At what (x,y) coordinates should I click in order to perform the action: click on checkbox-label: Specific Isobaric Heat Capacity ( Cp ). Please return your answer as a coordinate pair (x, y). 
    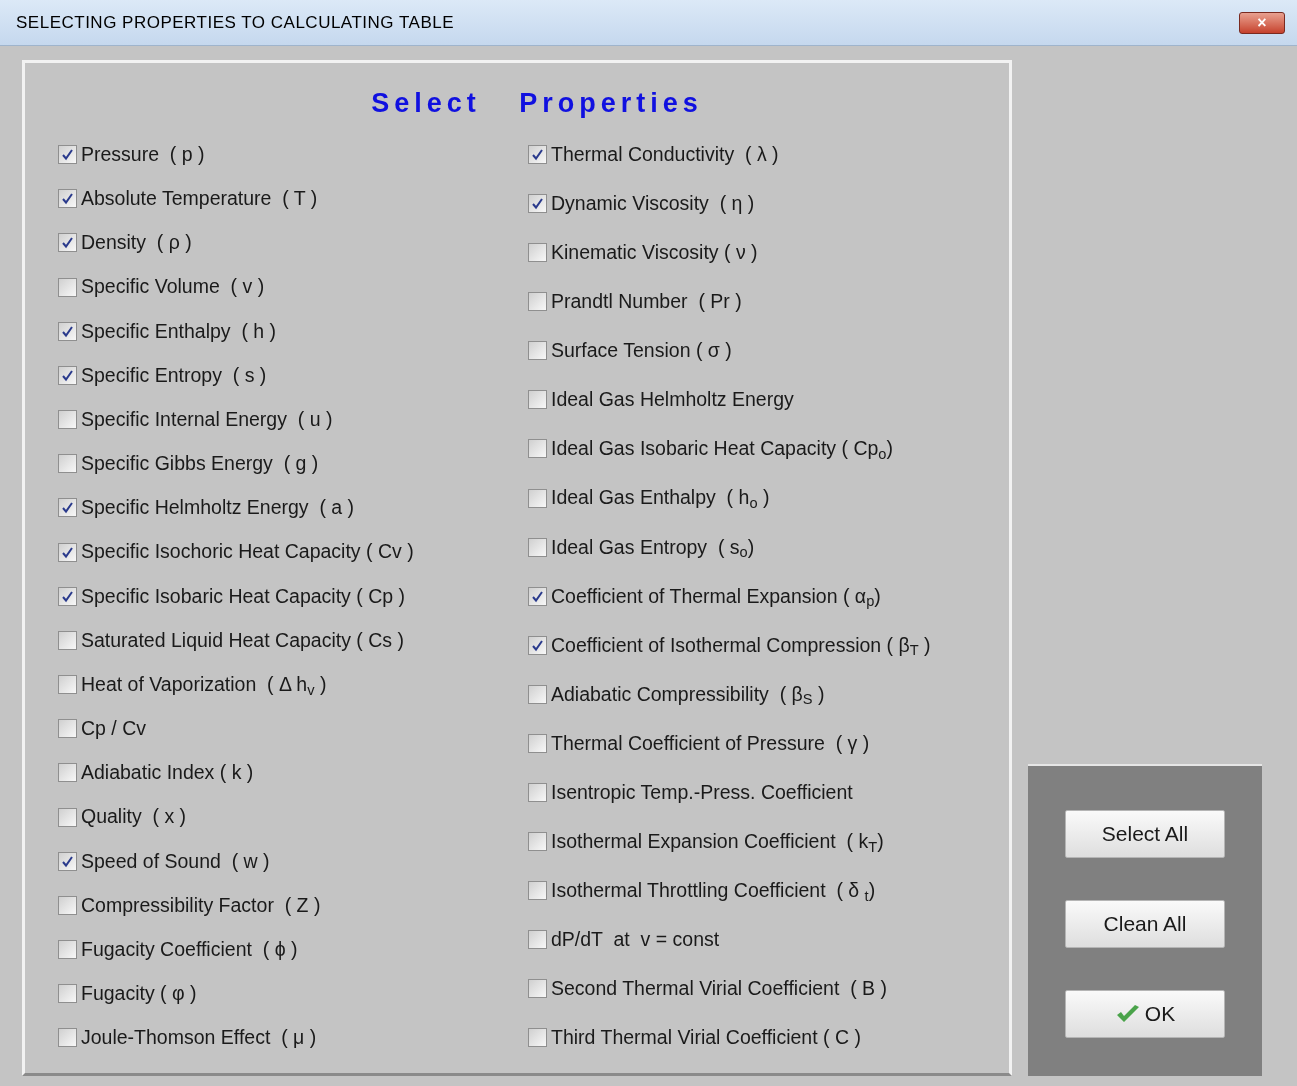
    Looking at the image, I should click on (243, 596).